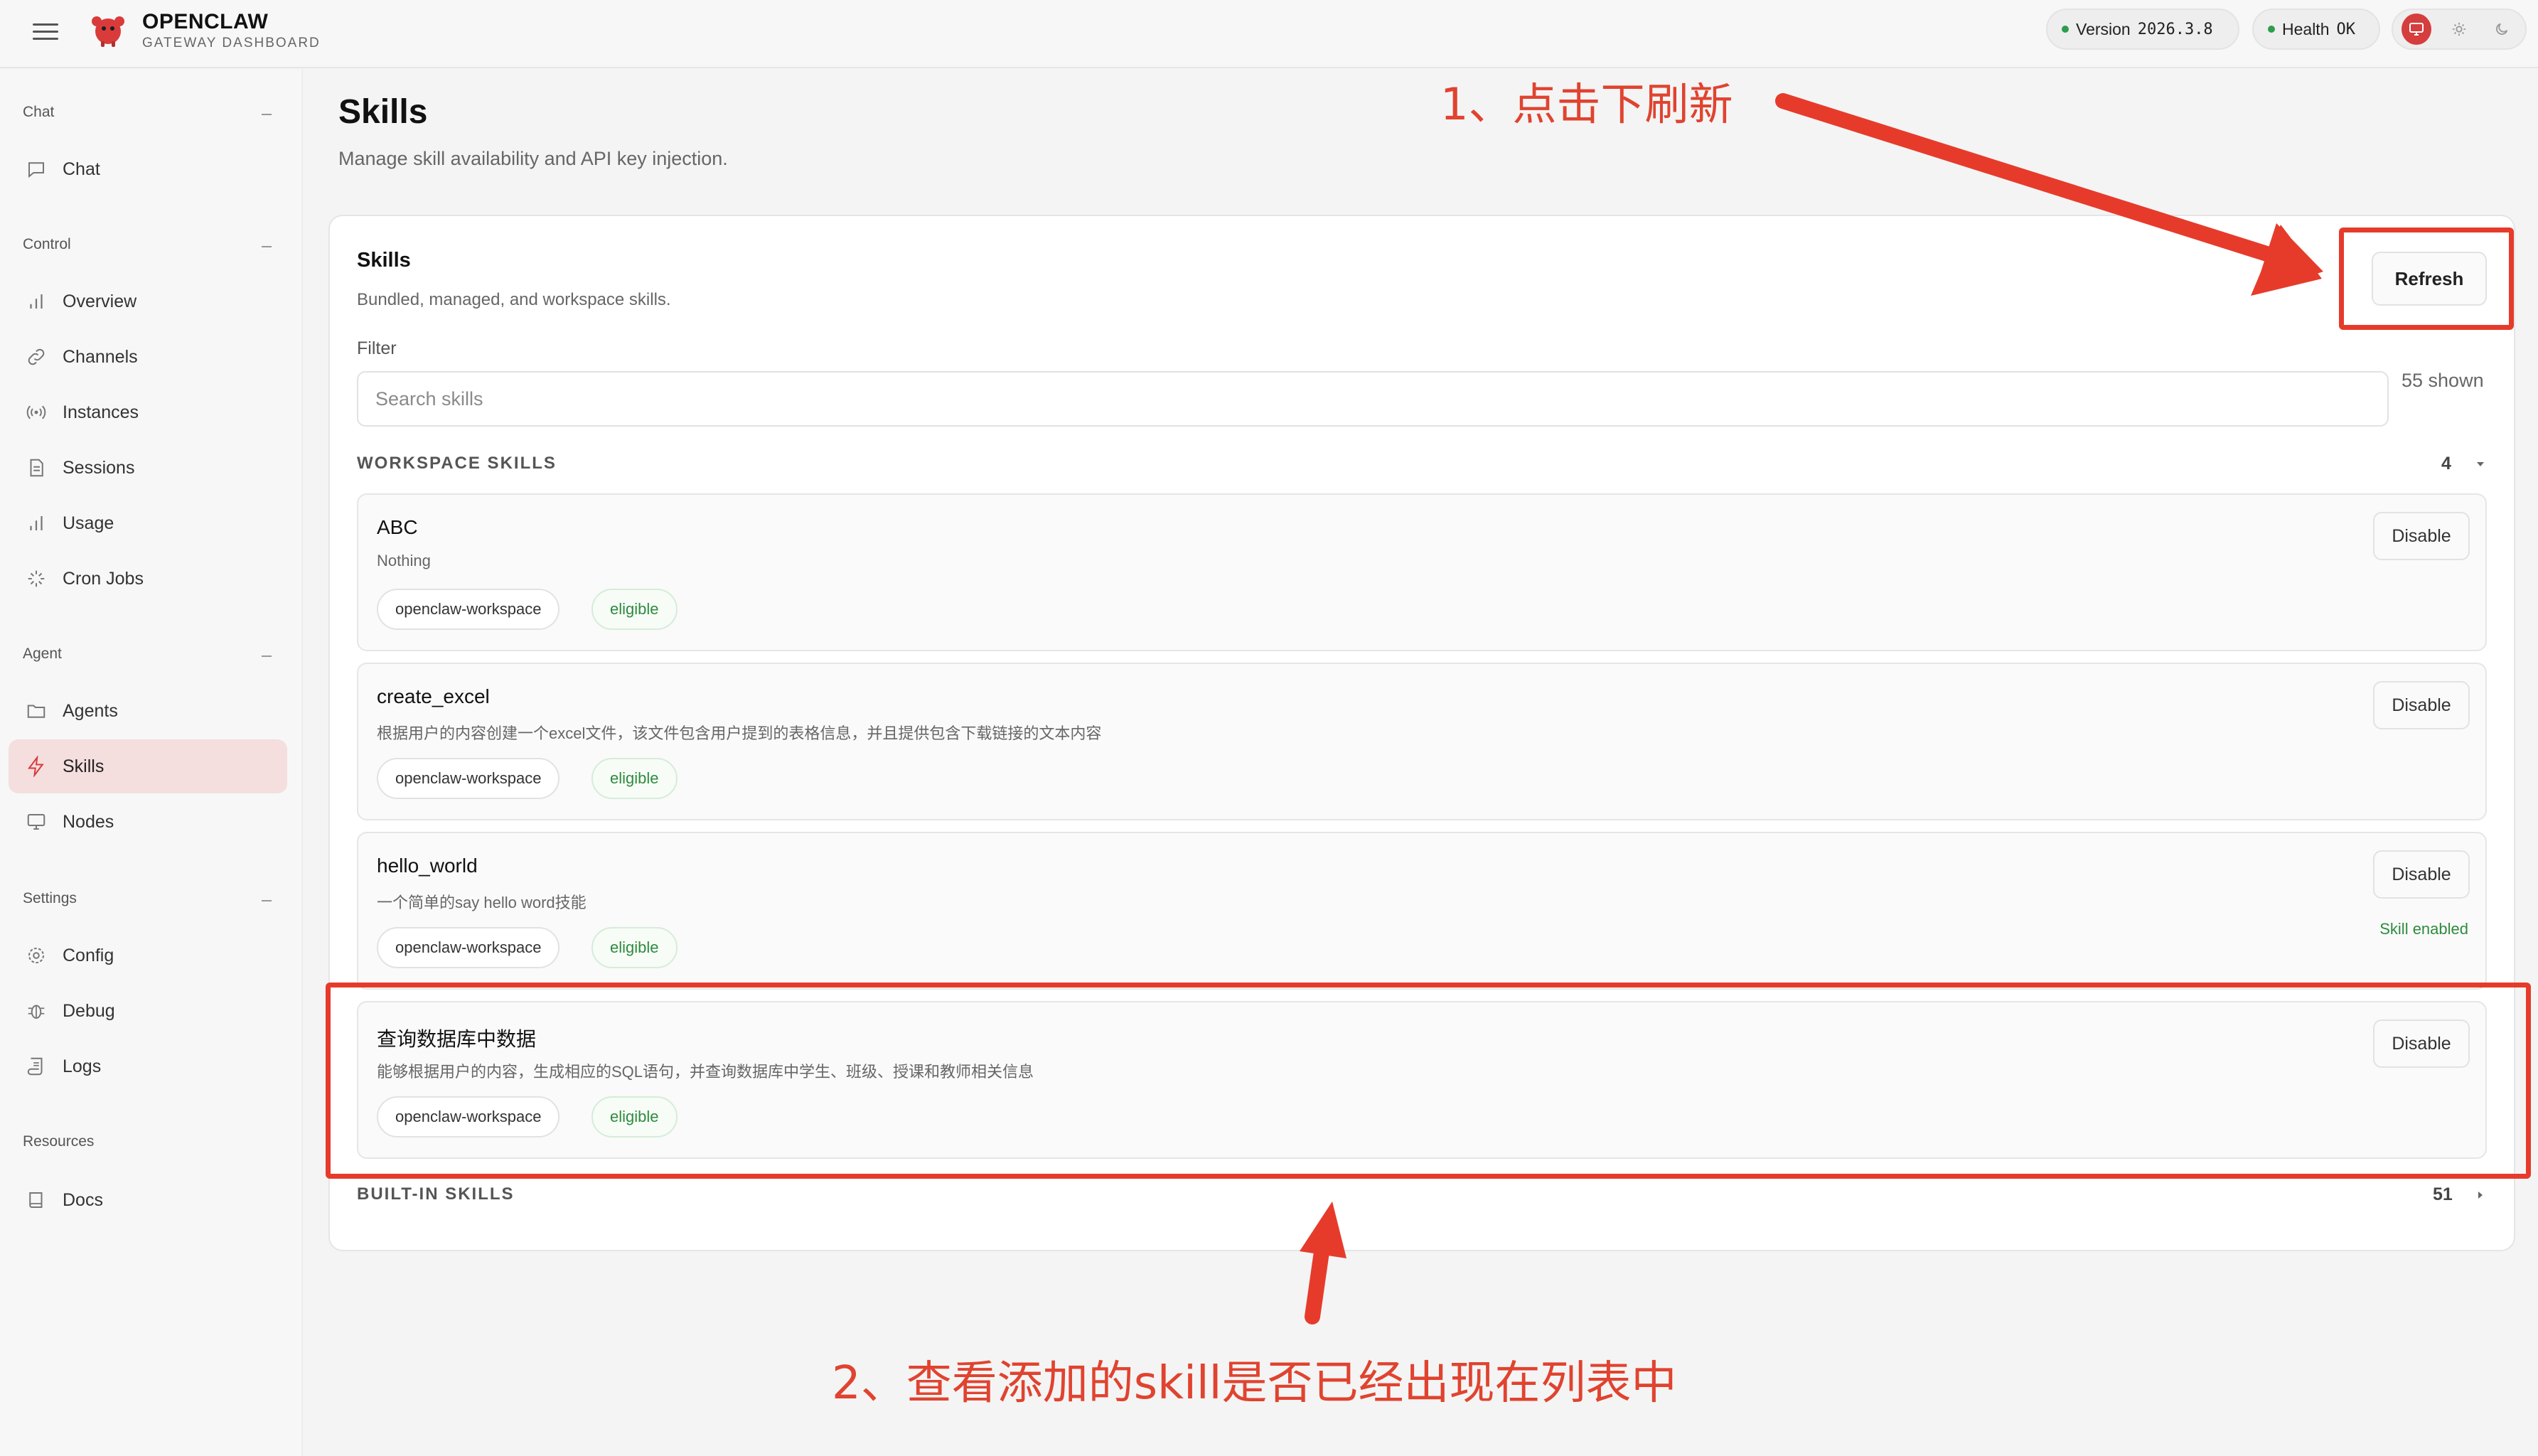  Describe the element at coordinates (2426, 279) in the screenshot. I see `annotation-box-refresh` at that location.